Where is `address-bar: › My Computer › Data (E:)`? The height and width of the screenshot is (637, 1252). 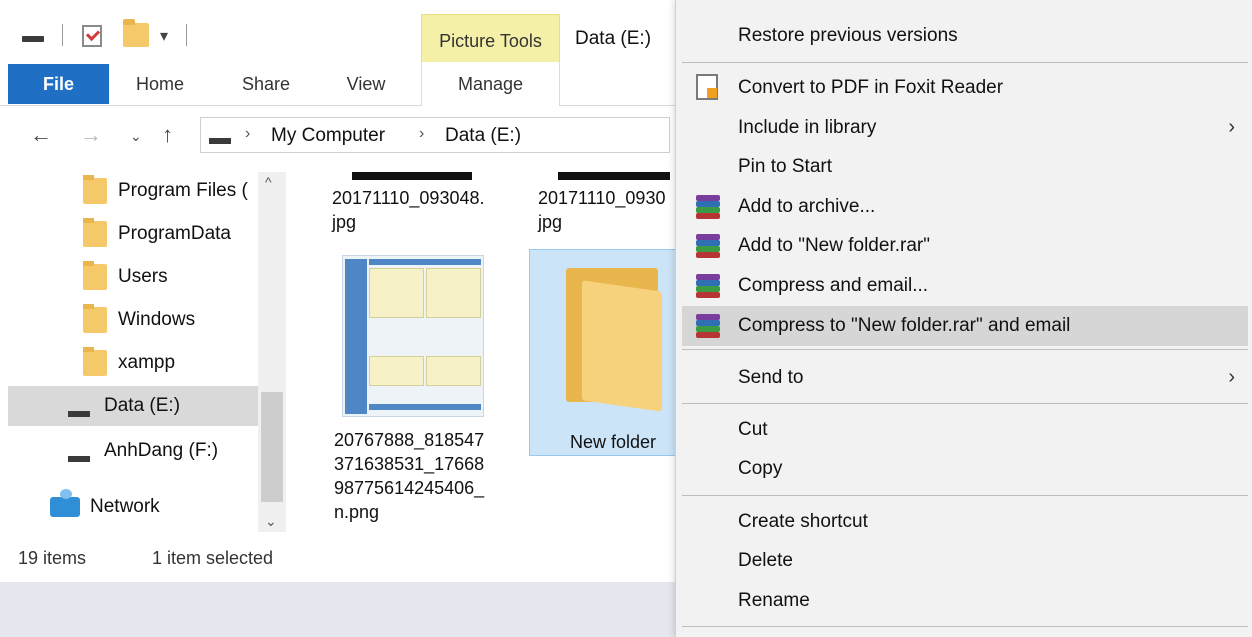 address-bar: › My Computer › Data (E:) is located at coordinates (435, 135).